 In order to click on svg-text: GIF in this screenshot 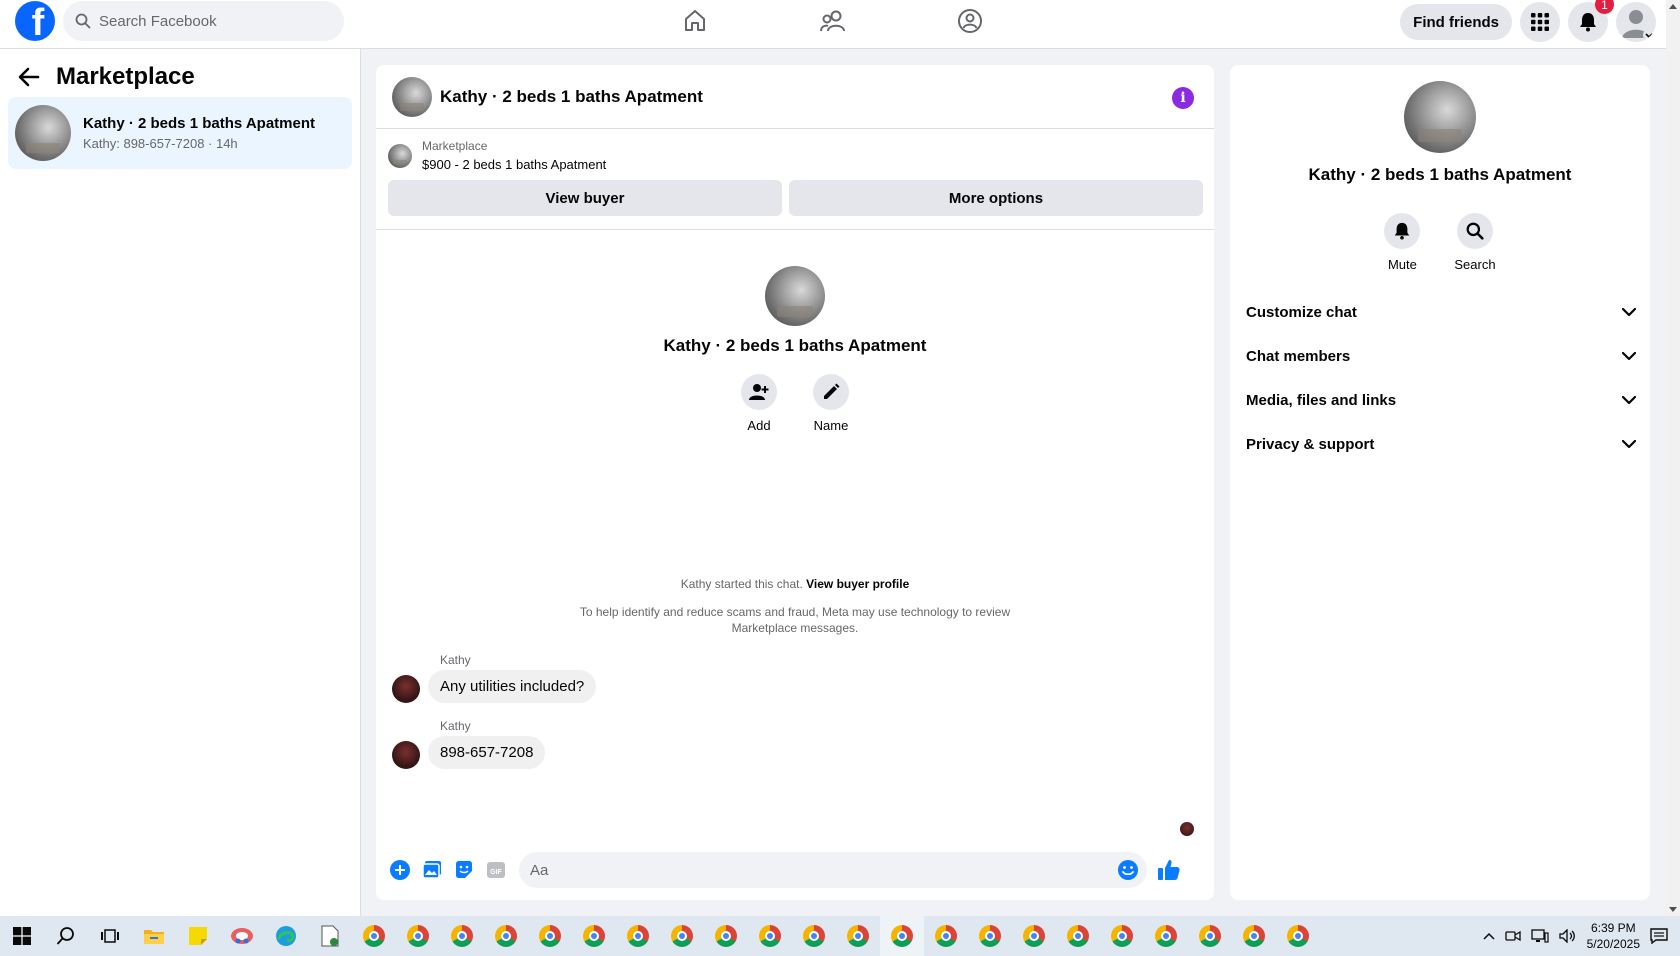, I will do `click(496, 872)`.